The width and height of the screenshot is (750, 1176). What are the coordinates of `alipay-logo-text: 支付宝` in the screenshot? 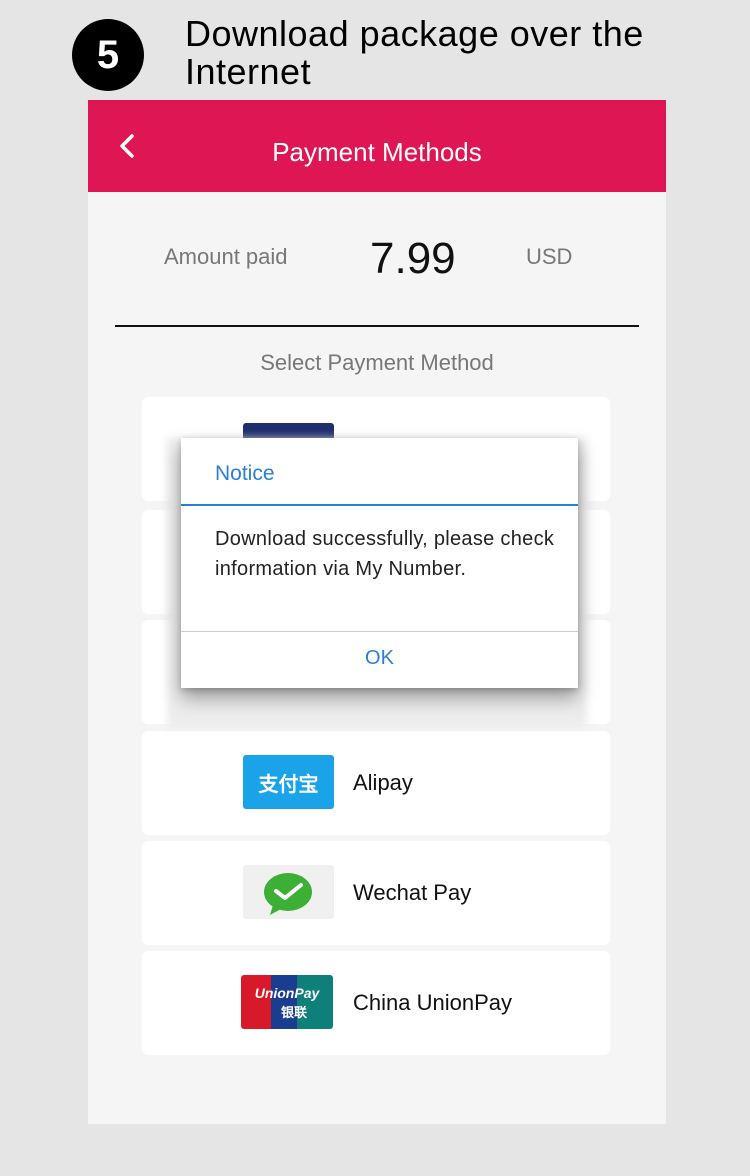 It's located at (288, 783).